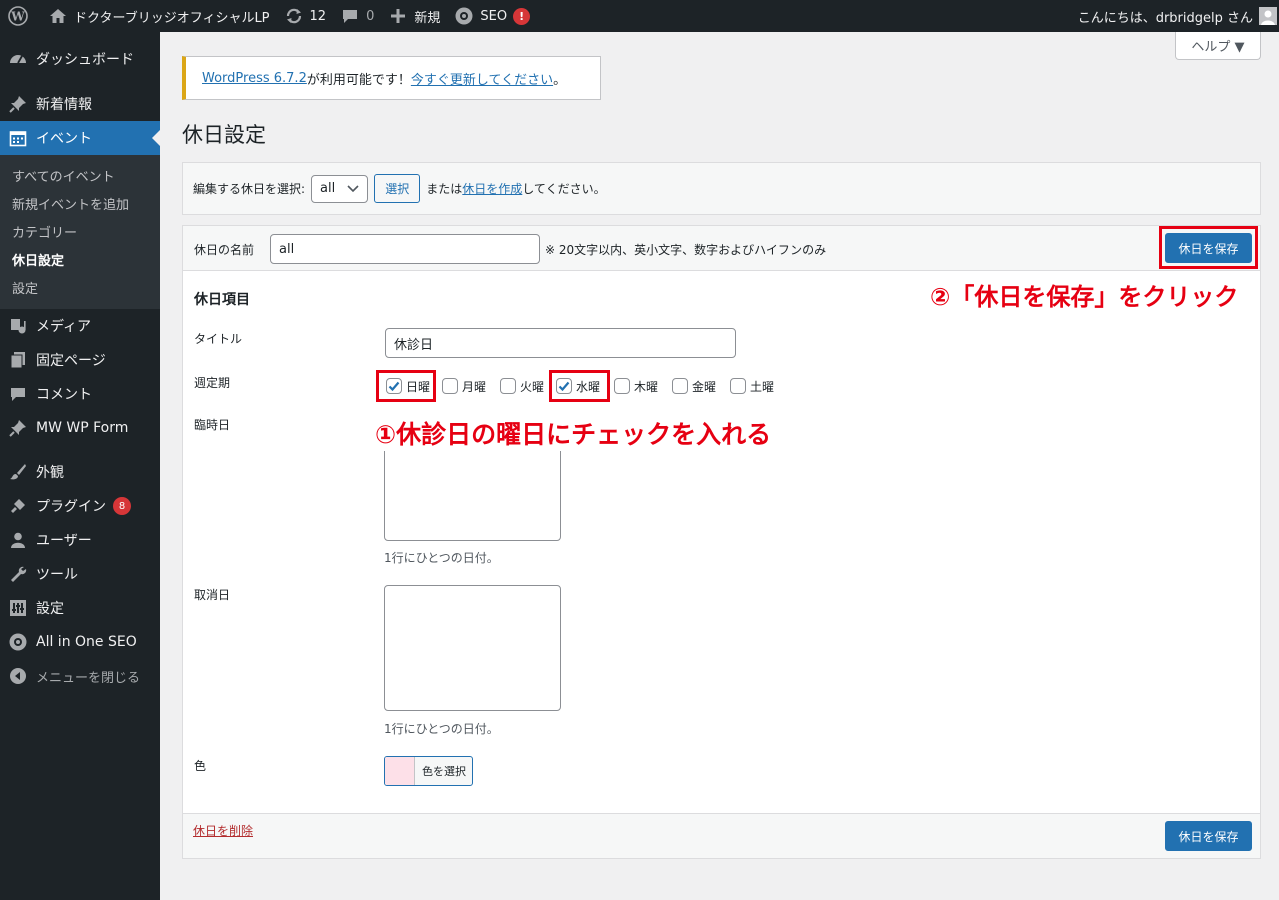  Describe the element at coordinates (80, 175) in the screenshot. I see `submenu-all-events: すべてのイベント` at that location.